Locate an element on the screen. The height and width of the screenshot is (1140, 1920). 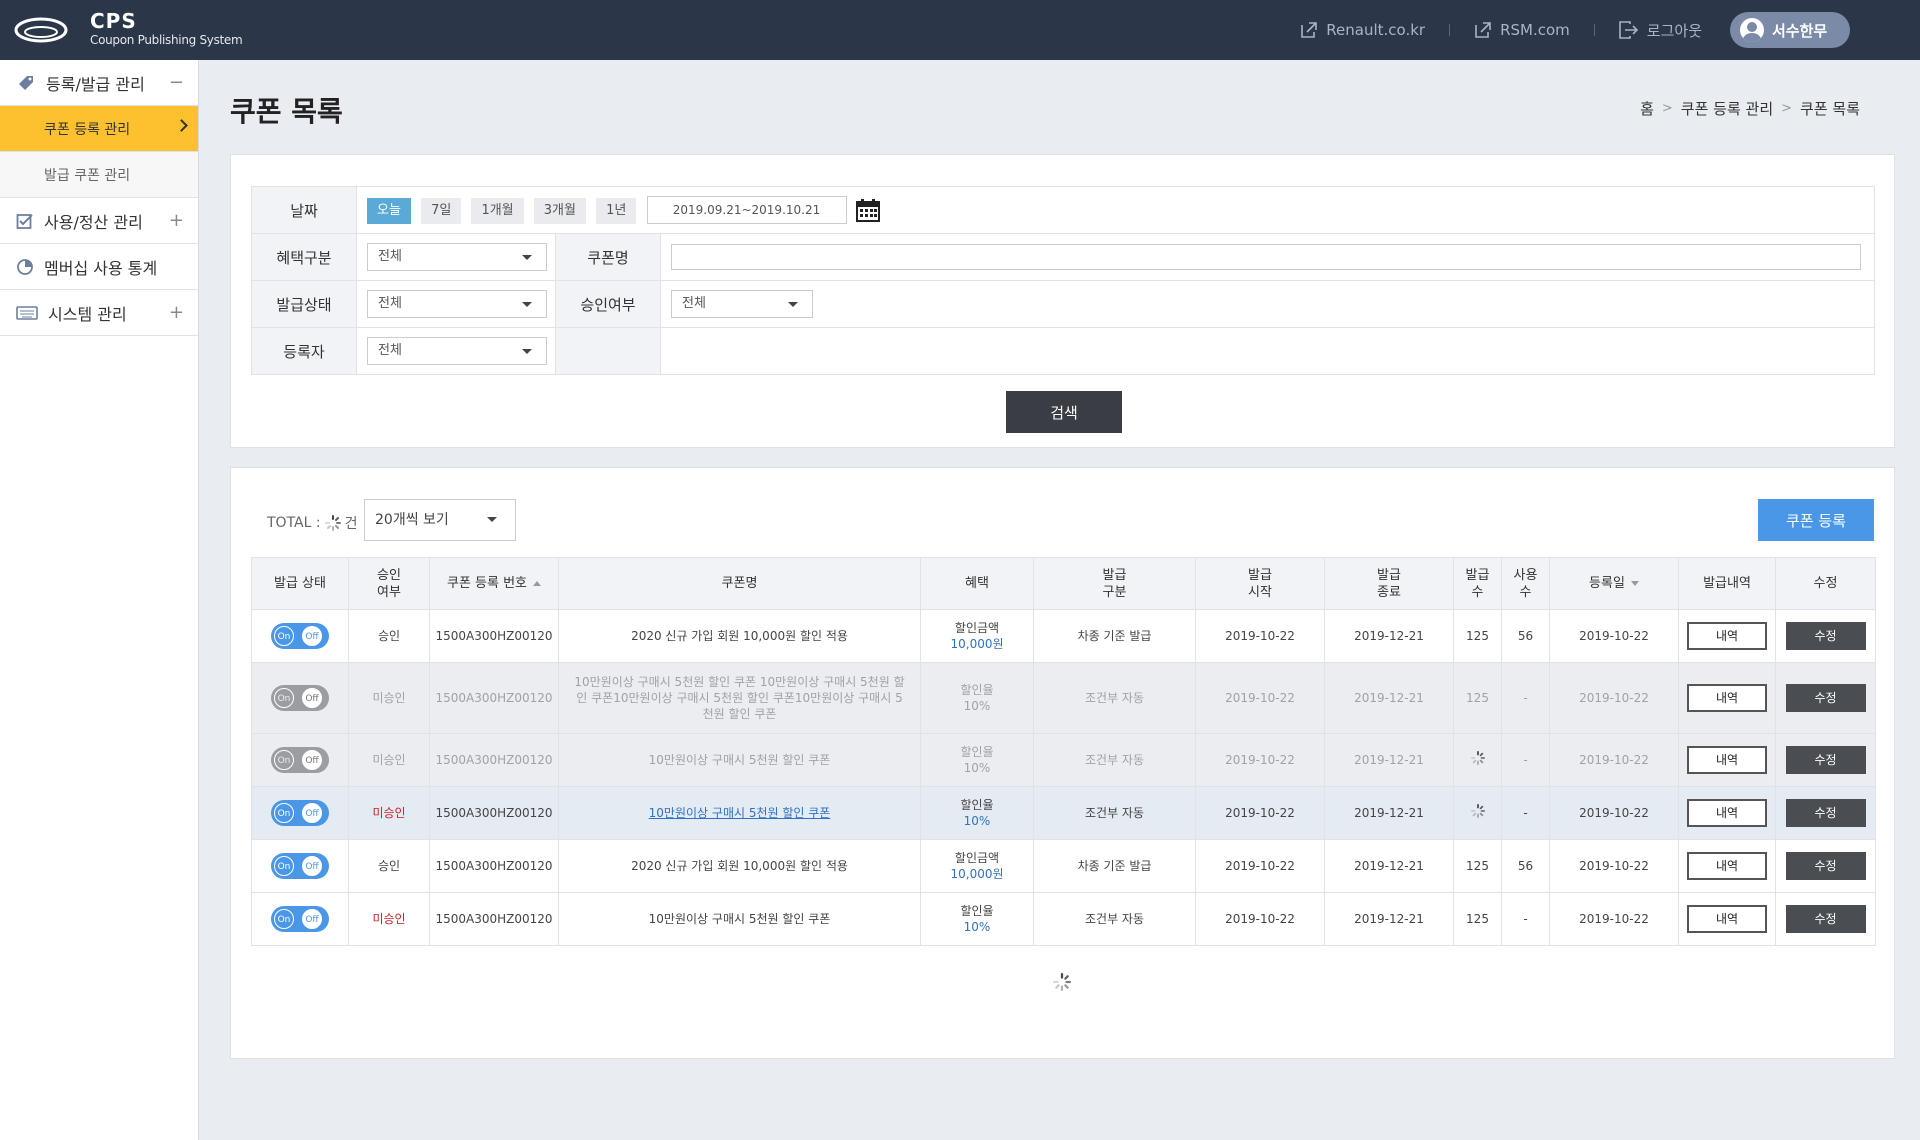
column-header-coupon-code: 쿠폰 등록 번호 is located at coordinates (494, 583).